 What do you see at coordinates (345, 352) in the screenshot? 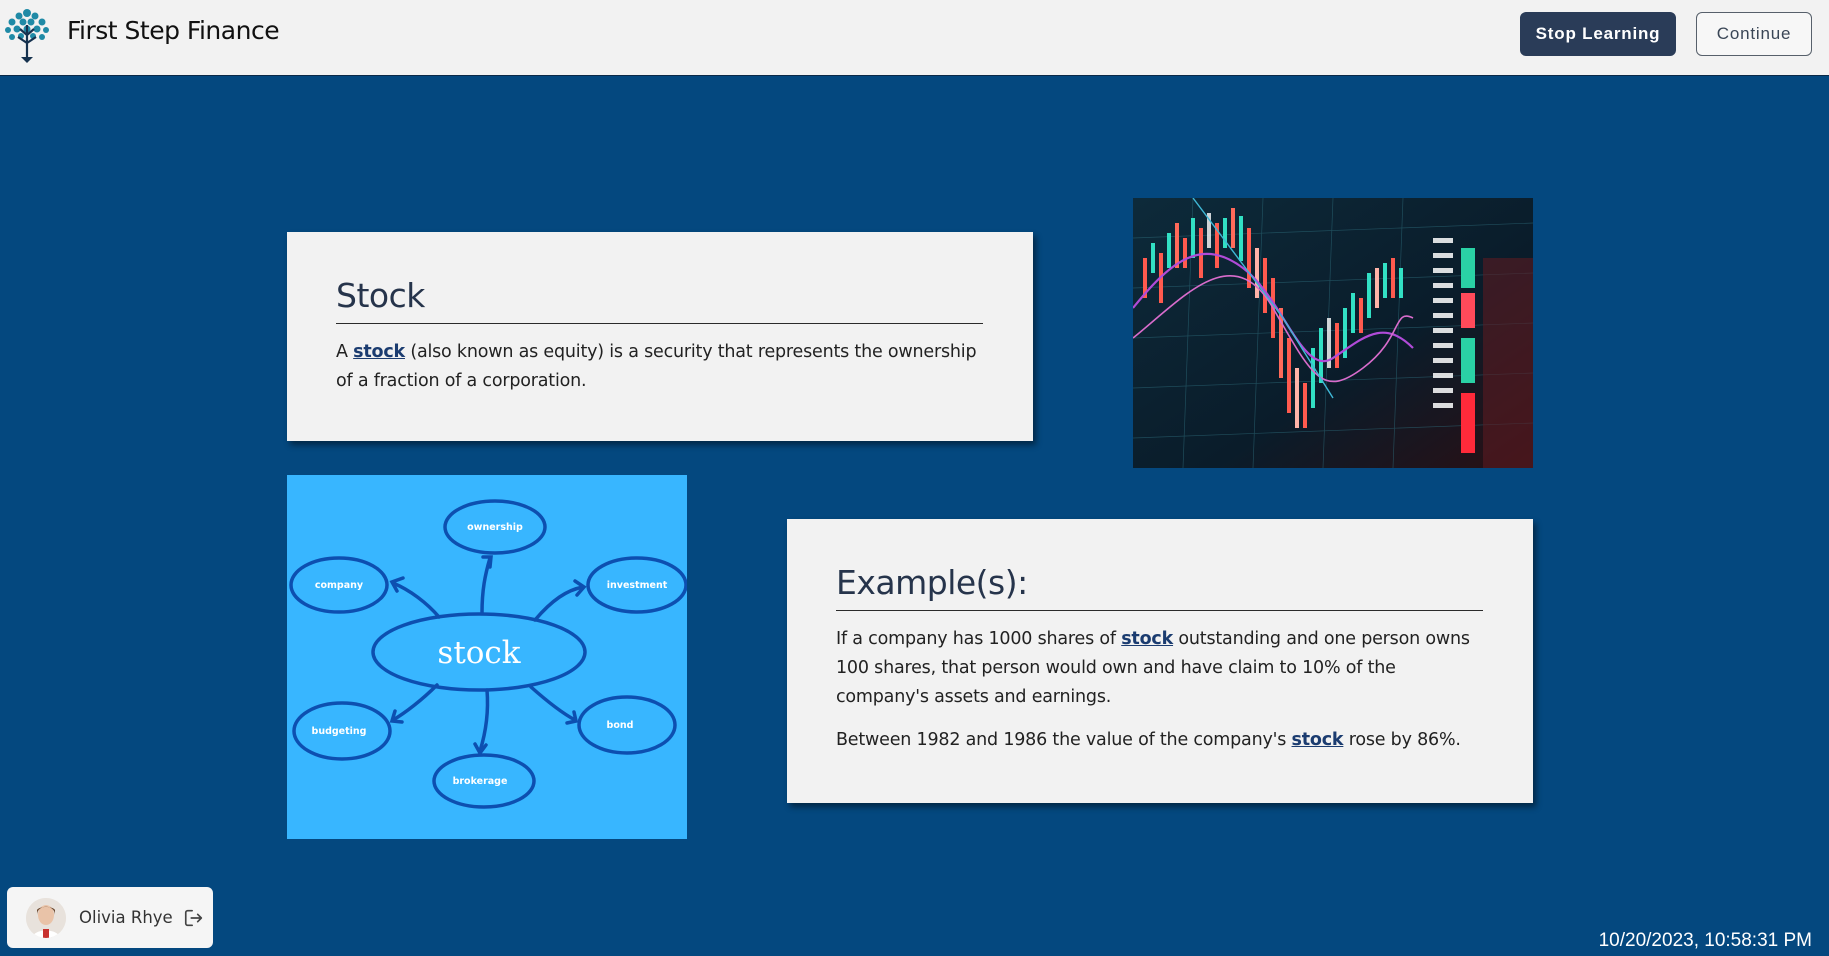
I see `definition-text-before: A` at bounding box center [345, 352].